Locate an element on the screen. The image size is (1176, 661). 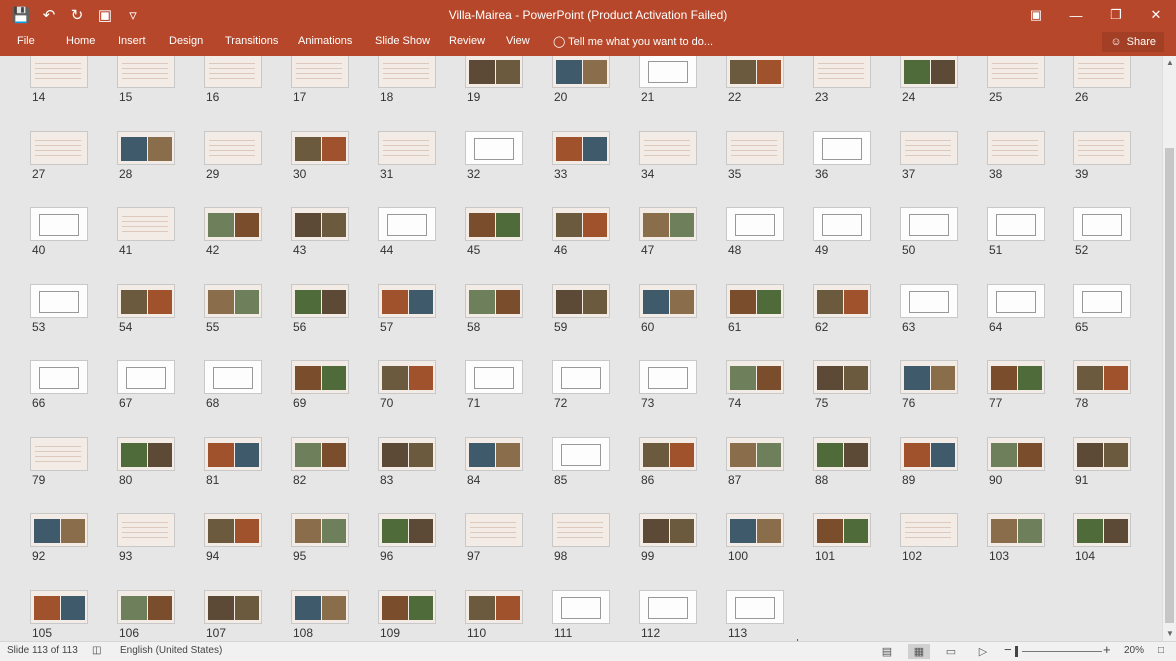
zoom-in-icon: + is located at coordinates (1107, 649).